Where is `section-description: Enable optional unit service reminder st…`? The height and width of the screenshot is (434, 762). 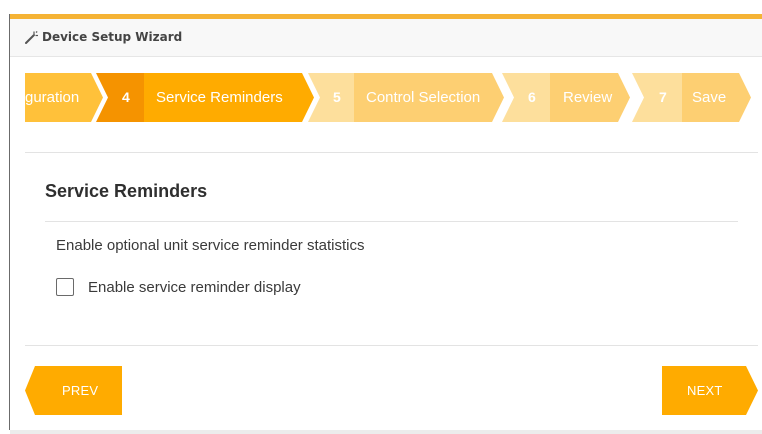
section-description: Enable optional unit service reminder st… is located at coordinates (210, 245).